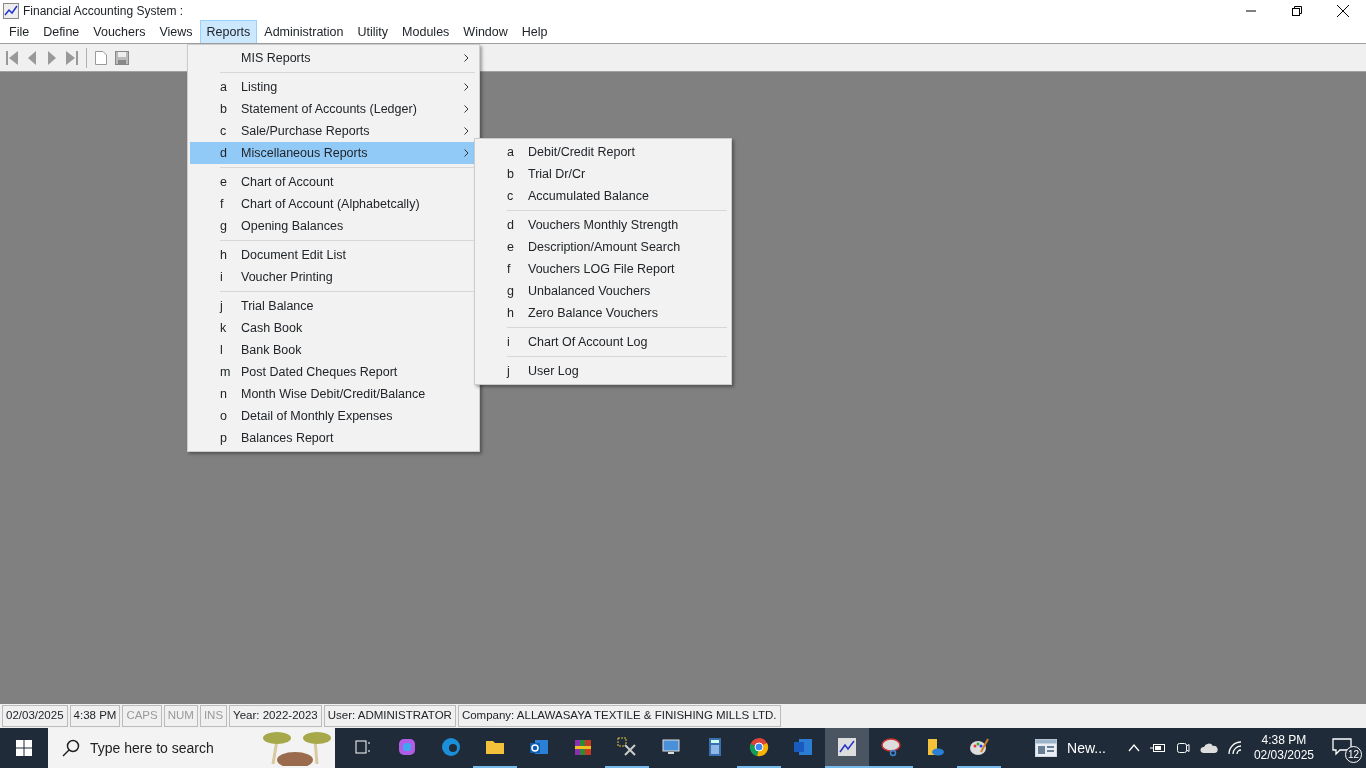 Image resolution: width=1366 pixels, height=768 pixels. What do you see at coordinates (1157, 748) in the screenshot?
I see `battery-icon` at bounding box center [1157, 748].